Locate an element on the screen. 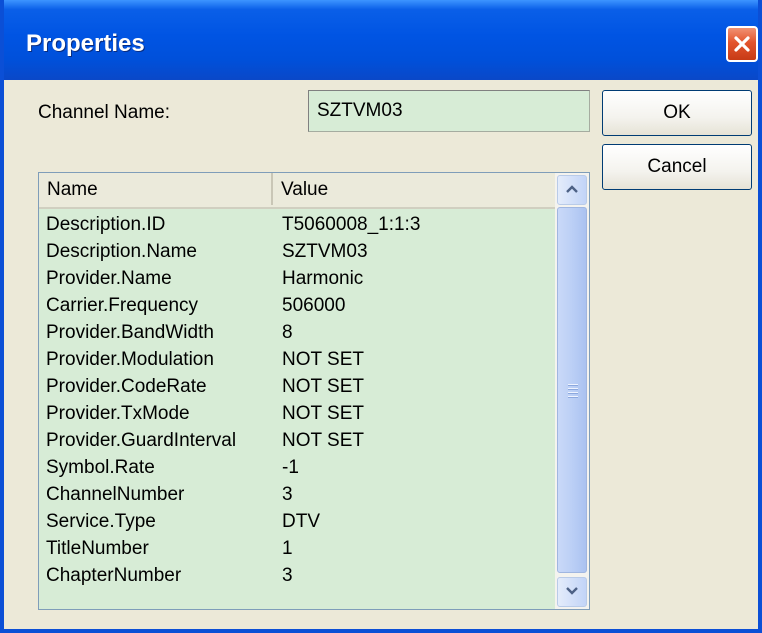 The image size is (762, 633). row-value: SZTVM03 is located at coordinates (325, 251).